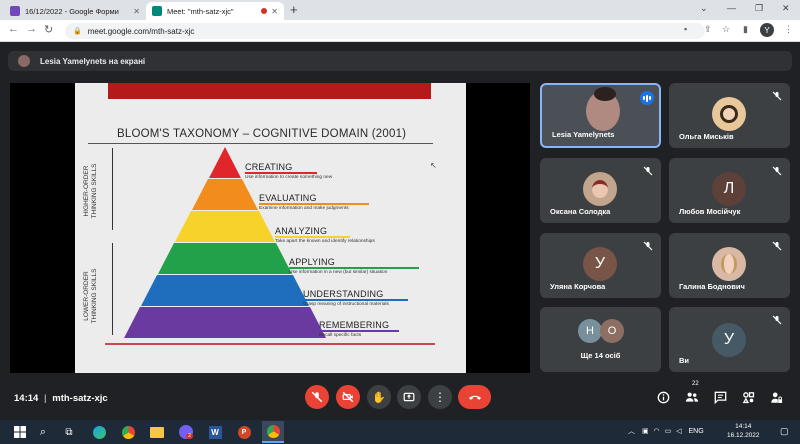  I want to click on language-indicator: ENG, so click(696, 431).